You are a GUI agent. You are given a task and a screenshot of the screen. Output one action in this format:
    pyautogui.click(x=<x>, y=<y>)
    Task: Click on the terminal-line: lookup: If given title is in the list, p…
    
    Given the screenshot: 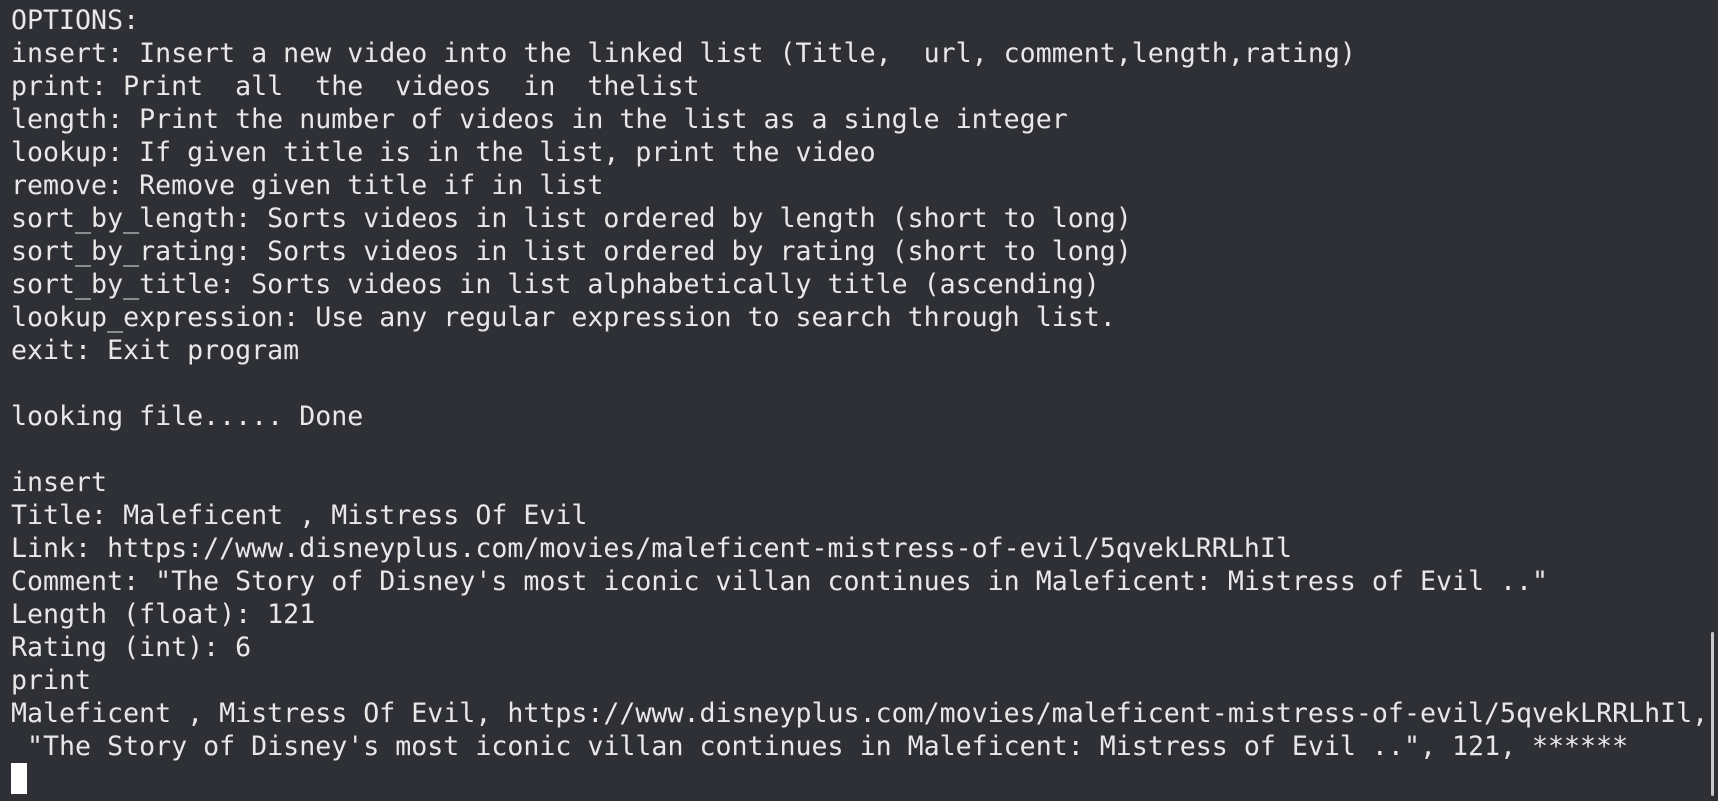 What is the action you would take?
    pyautogui.click(x=443, y=152)
    